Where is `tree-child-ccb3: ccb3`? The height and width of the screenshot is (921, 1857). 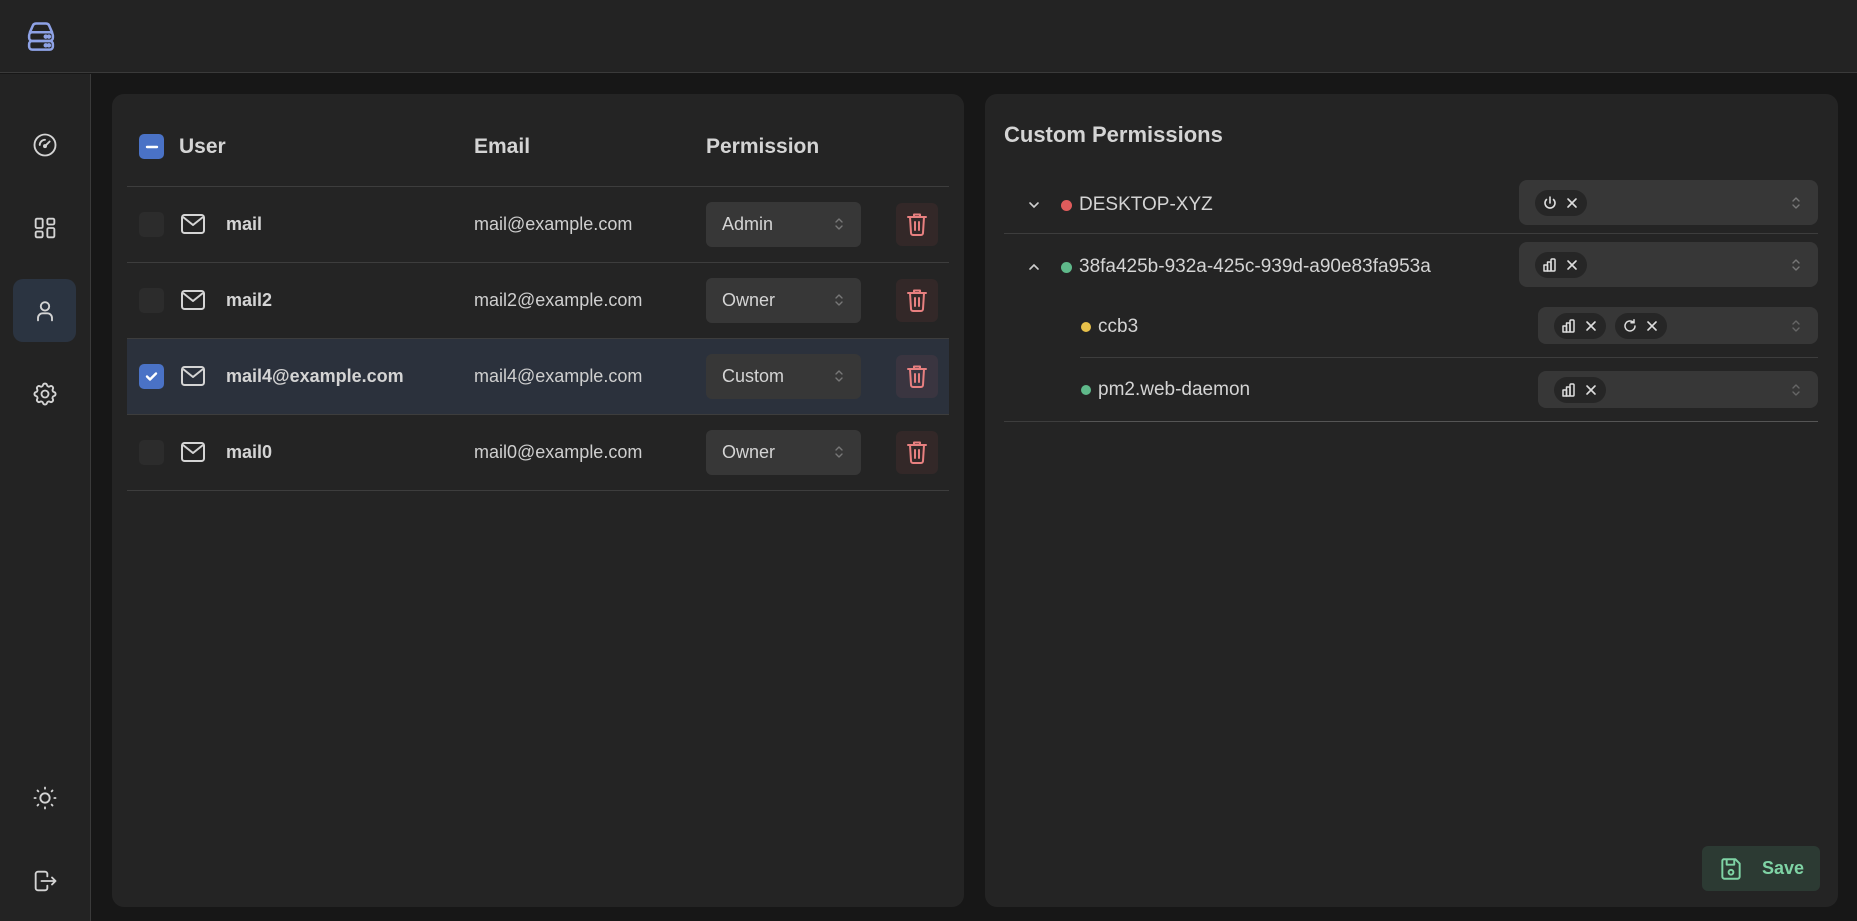
tree-child-ccb3: ccb3 is located at coordinates (1109, 327).